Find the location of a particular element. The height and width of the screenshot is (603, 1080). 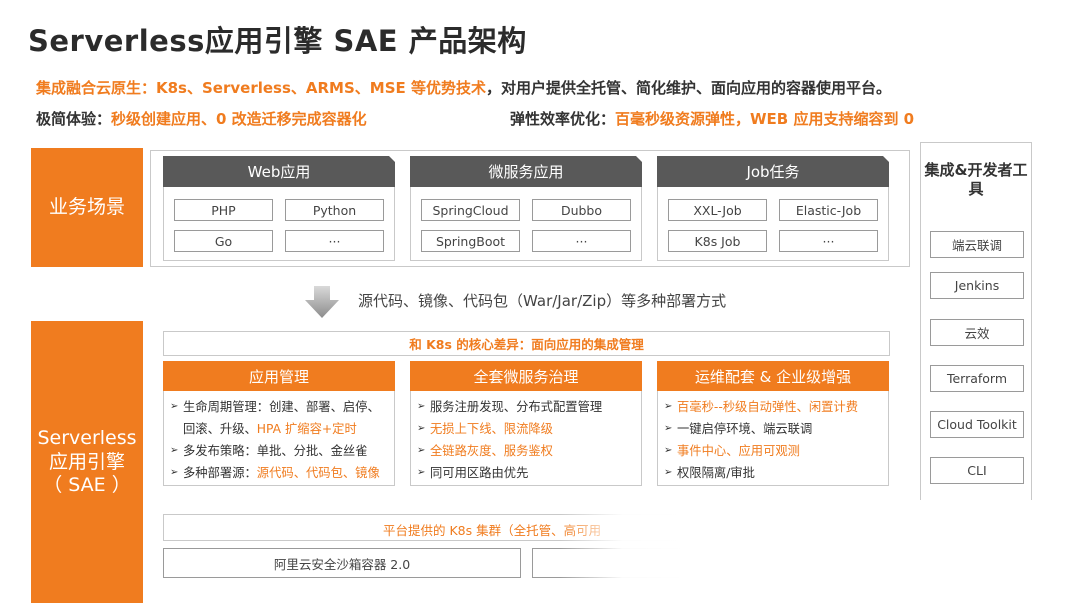

bullet-highlight: 无损上下线、限流降级 is located at coordinates (491, 429).